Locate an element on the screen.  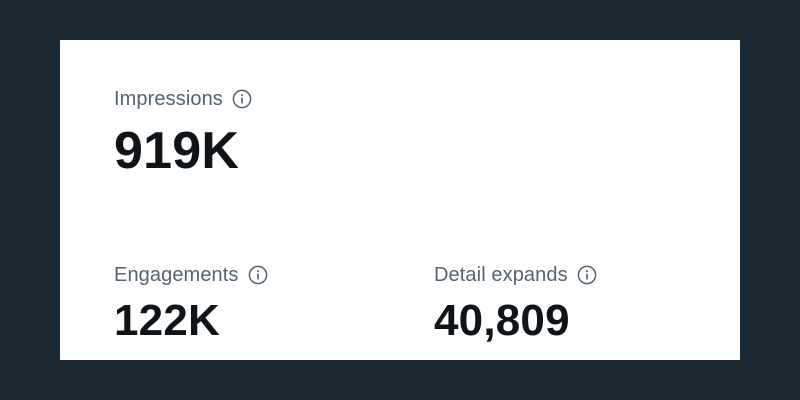
metric-engagements: Engagements 122K is located at coordinates (191, 302).